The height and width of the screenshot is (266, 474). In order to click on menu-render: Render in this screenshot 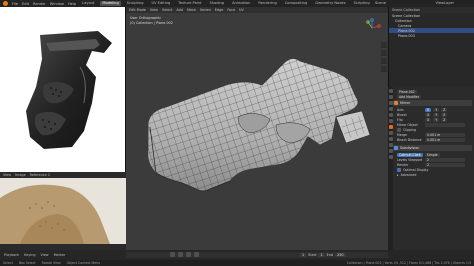, I will do `click(39, 4)`.